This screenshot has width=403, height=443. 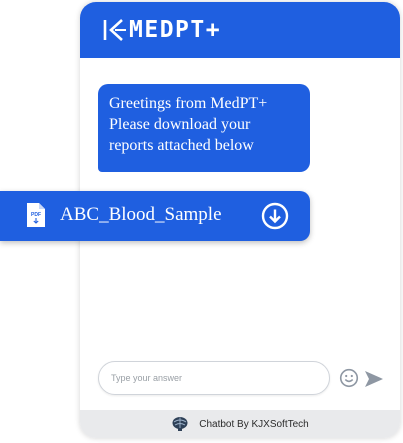 I want to click on brain-icon, so click(x=180, y=424).